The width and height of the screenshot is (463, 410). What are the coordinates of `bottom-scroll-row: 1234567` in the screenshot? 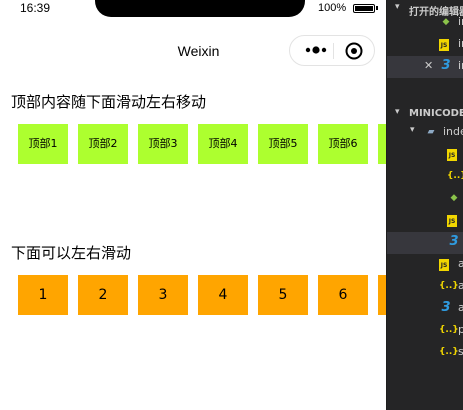 It's located at (193, 295).